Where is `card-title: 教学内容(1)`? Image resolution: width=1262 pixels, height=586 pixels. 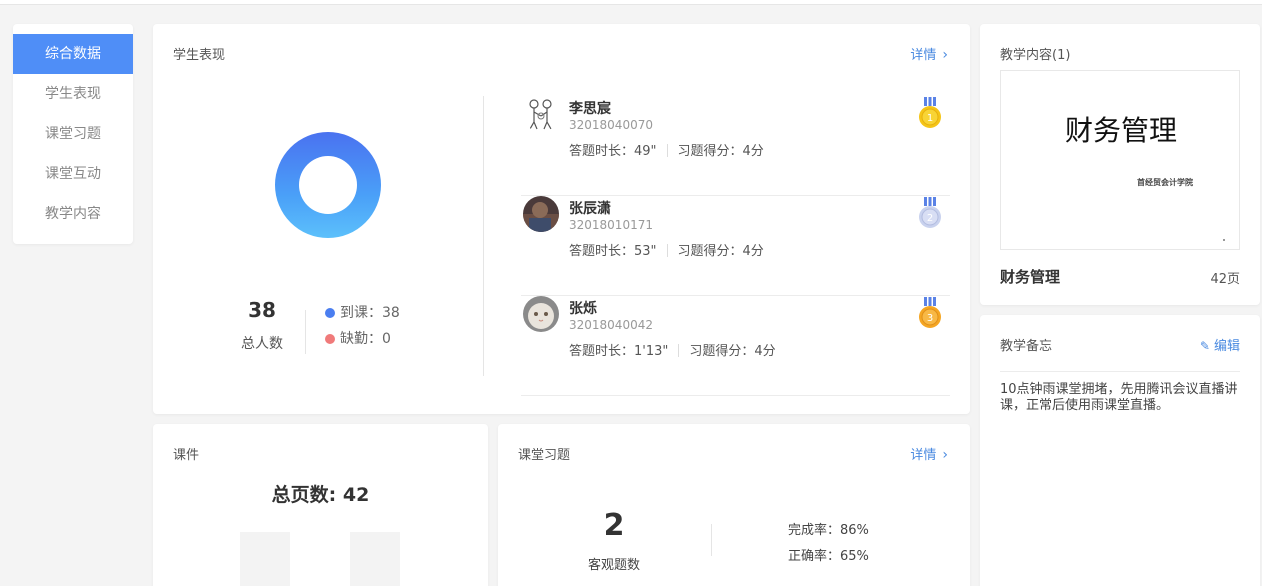 card-title: 教学内容(1) is located at coordinates (1035, 55).